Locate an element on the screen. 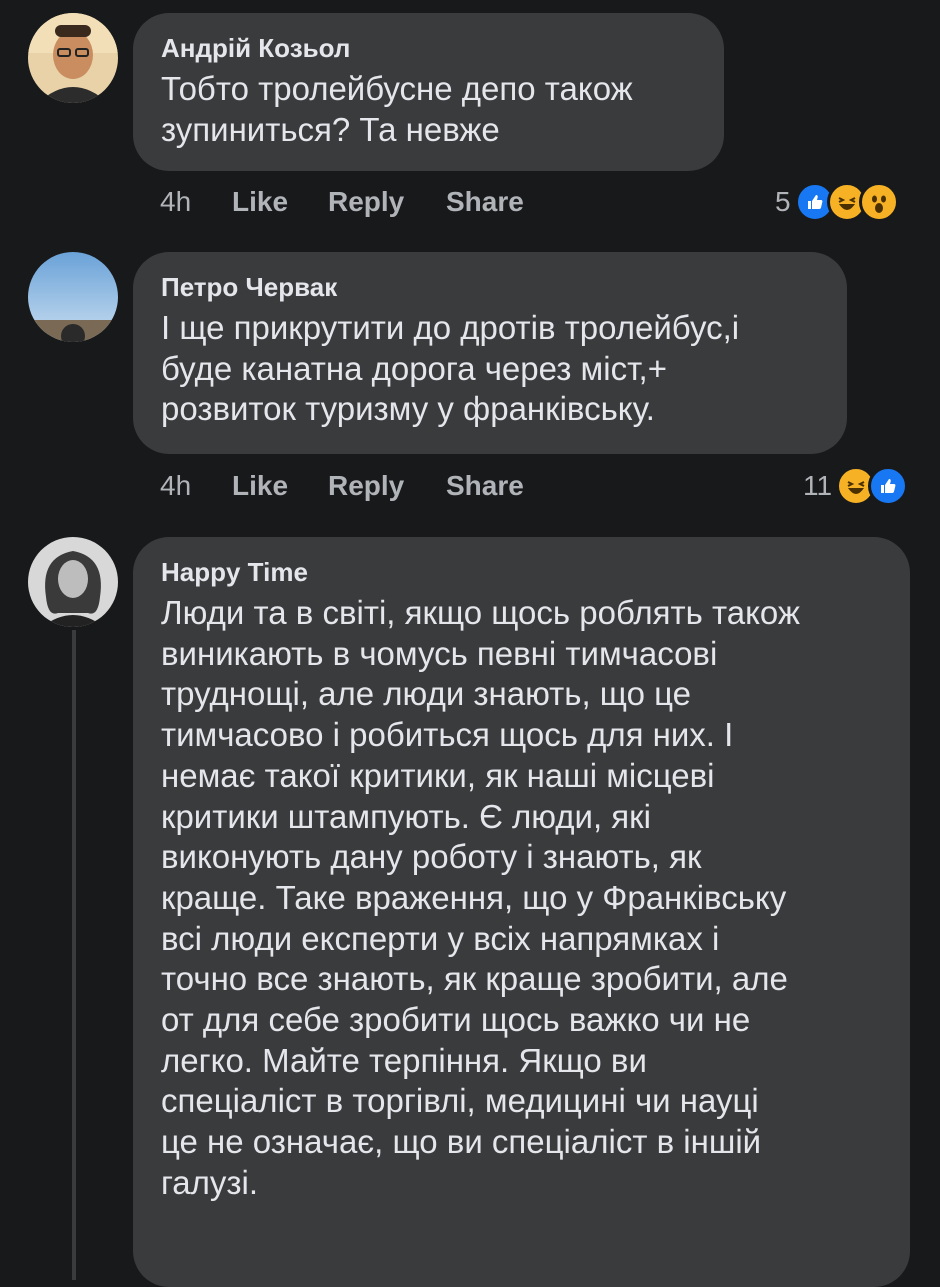  avatar-photo-man-icon is located at coordinates (73, 58).